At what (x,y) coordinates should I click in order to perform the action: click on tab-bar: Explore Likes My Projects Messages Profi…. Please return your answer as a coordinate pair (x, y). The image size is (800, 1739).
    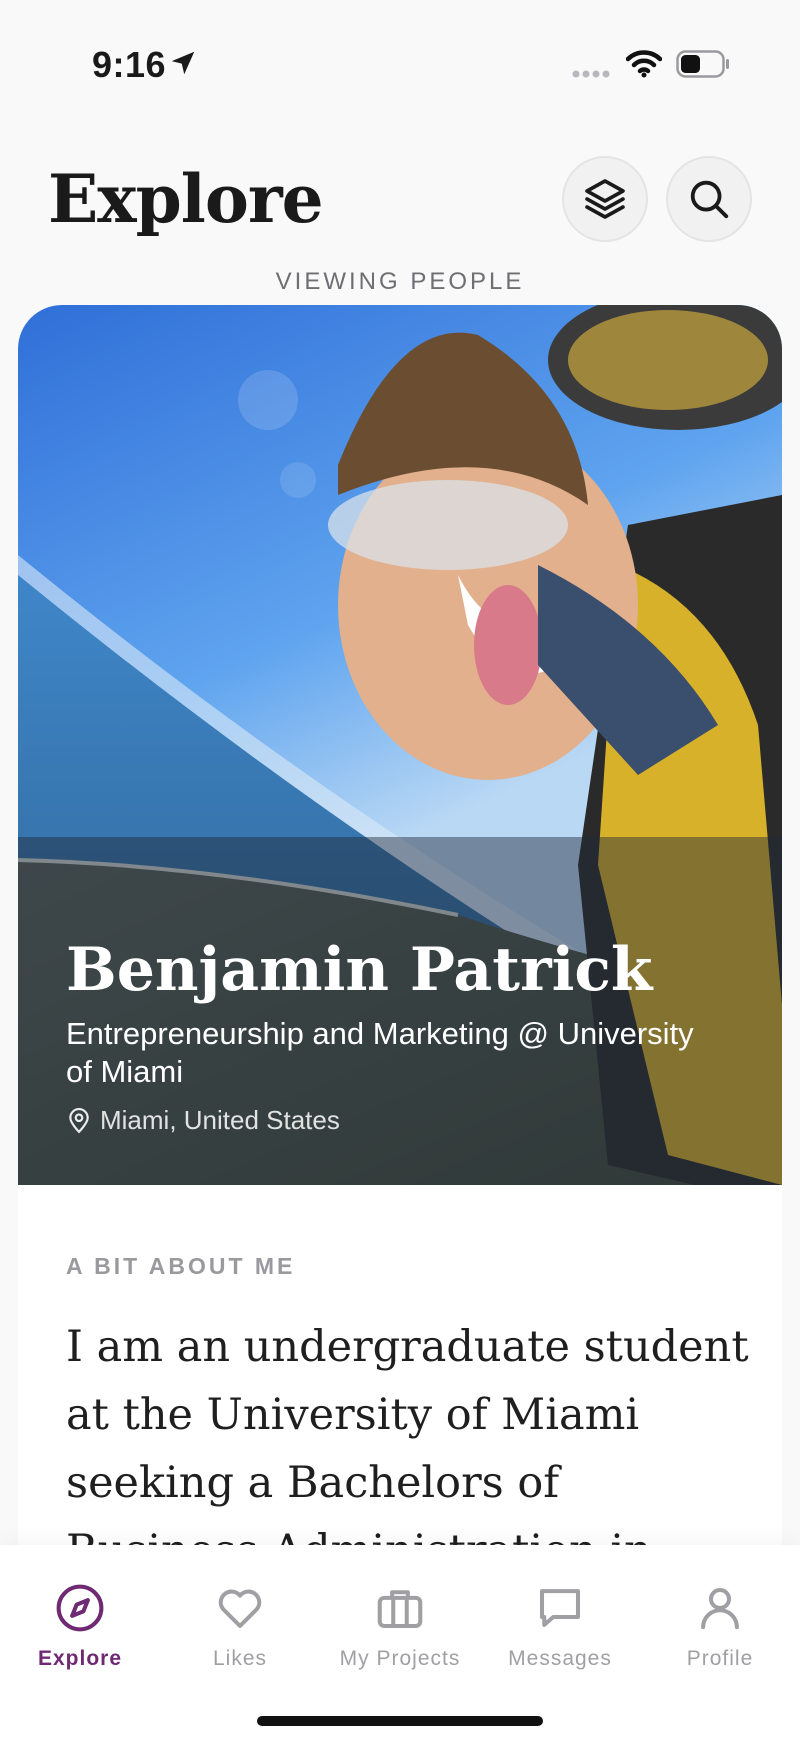
    Looking at the image, I should click on (400, 1642).